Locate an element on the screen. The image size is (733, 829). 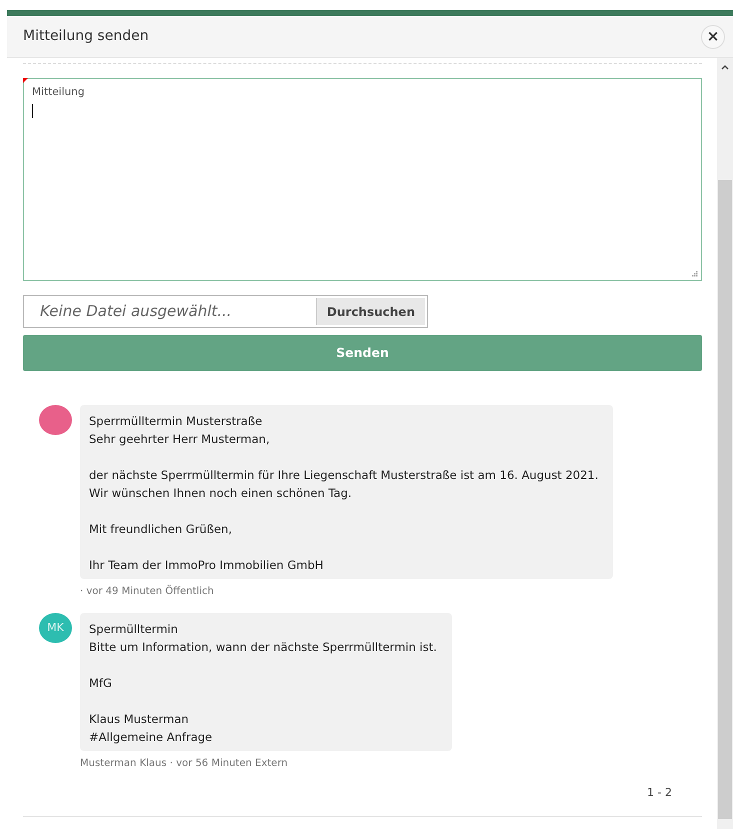
file-input: Keine Datei ausgewählt... Durchsuchen is located at coordinates (225, 311).